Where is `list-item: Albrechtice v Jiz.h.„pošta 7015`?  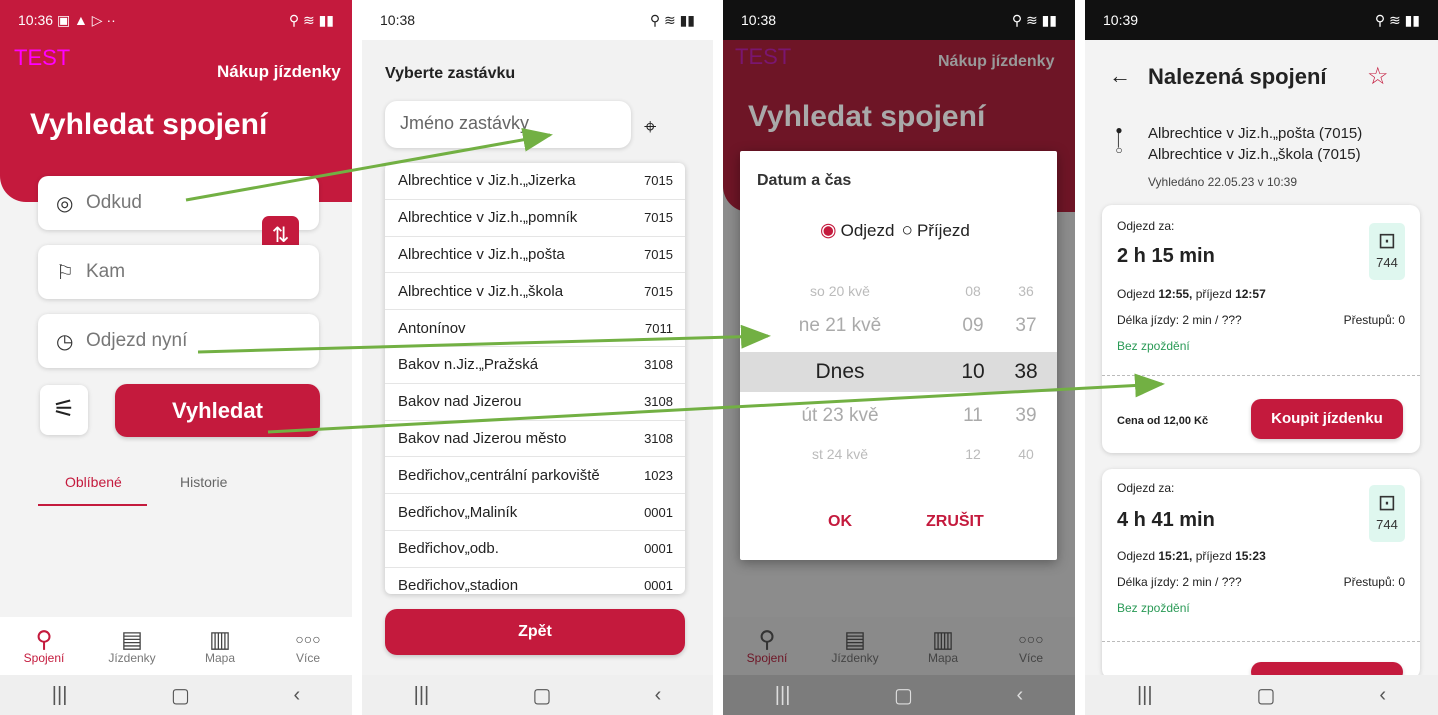
list-item: Albrechtice v Jiz.h.„pošta 7015 is located at coordinates (535, 255).